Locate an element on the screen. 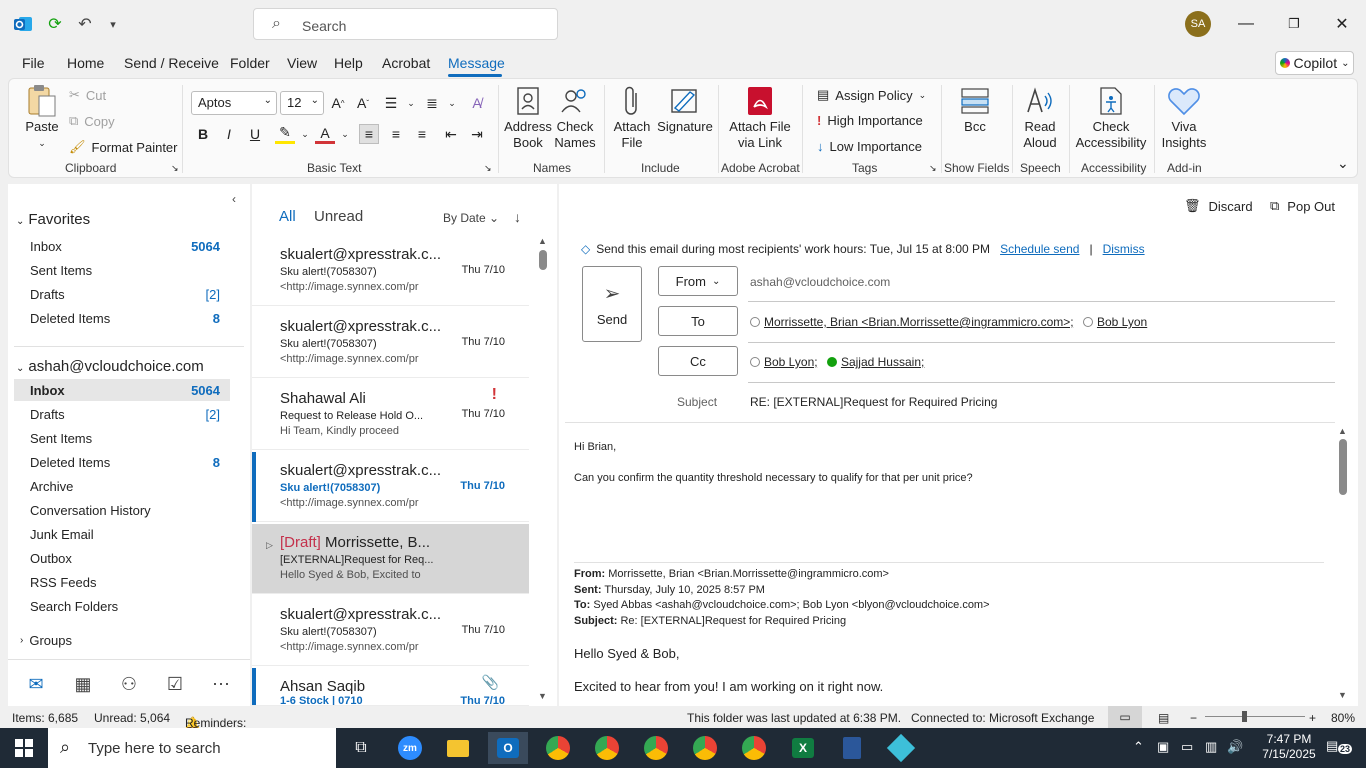 Image resolution: width=1366 pixels, height=768 pixels. copilot-button: Copilot ⌄ is located at coordinates (1314, 63).